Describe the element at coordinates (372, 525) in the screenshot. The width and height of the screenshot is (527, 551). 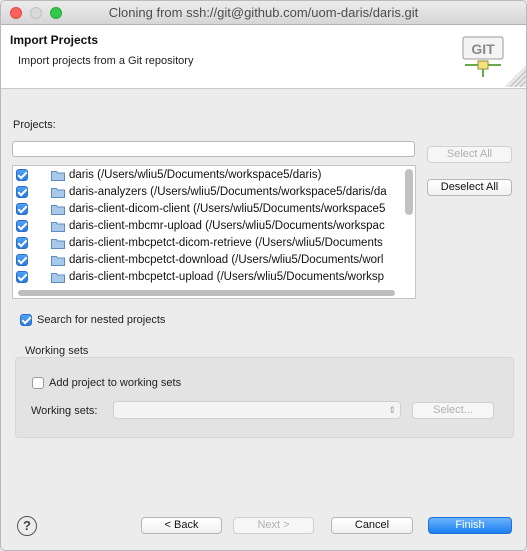
I see `cancel-button: Cancel` at that location.